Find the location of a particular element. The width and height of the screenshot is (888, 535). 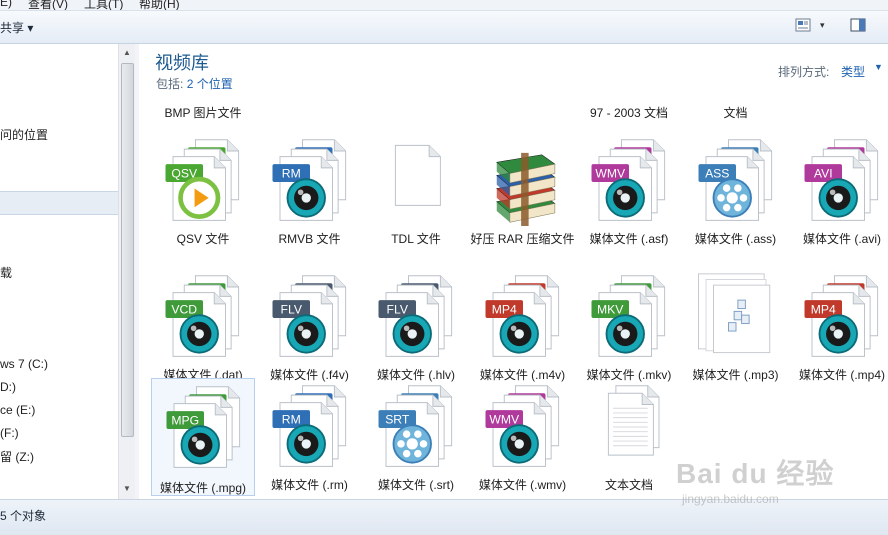

svg-text: ASS is located at coordinates (717, 173).